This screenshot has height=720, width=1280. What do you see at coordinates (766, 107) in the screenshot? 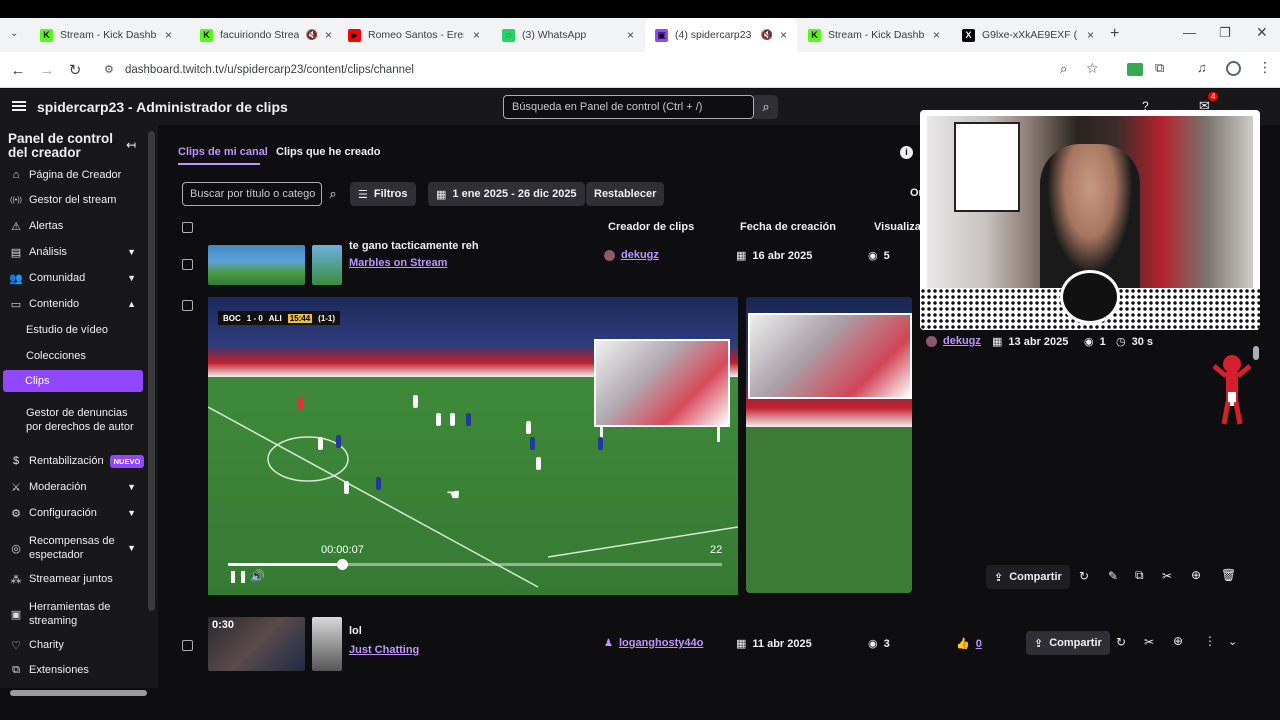
I see `search-button: ⌕` at bounding box center [766, 107].